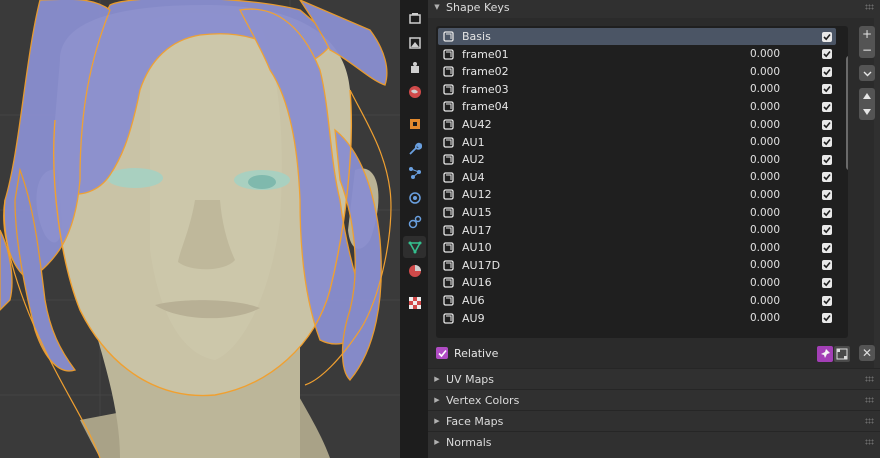 Image resolution: width=880 pixels, height=458 pixels. Describe the element at coordinates (867, 73) in the screenshot. I see `specials-menu-button` at that location.